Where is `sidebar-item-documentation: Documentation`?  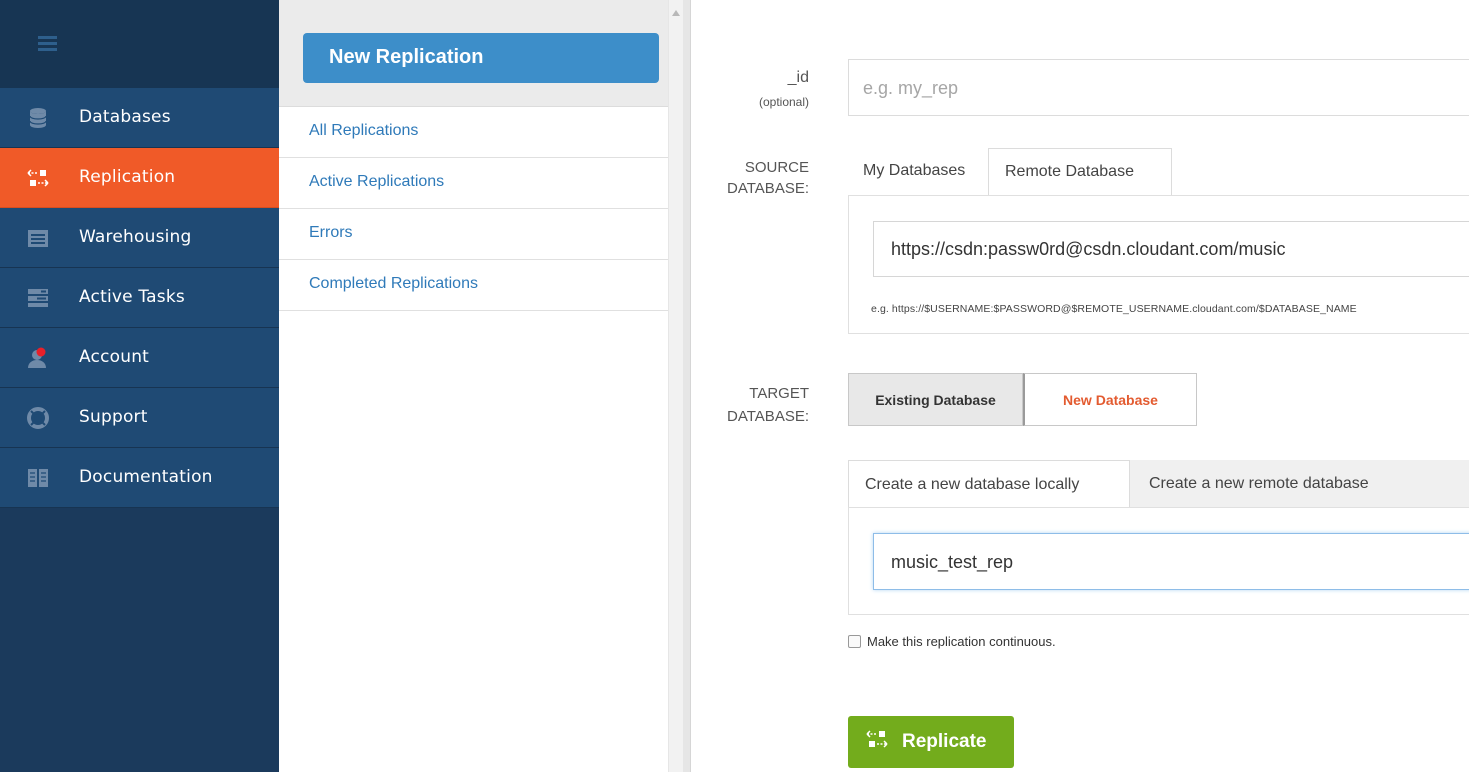 sidebar-item-documentation: Documentation is located at coordinates (139, 478).